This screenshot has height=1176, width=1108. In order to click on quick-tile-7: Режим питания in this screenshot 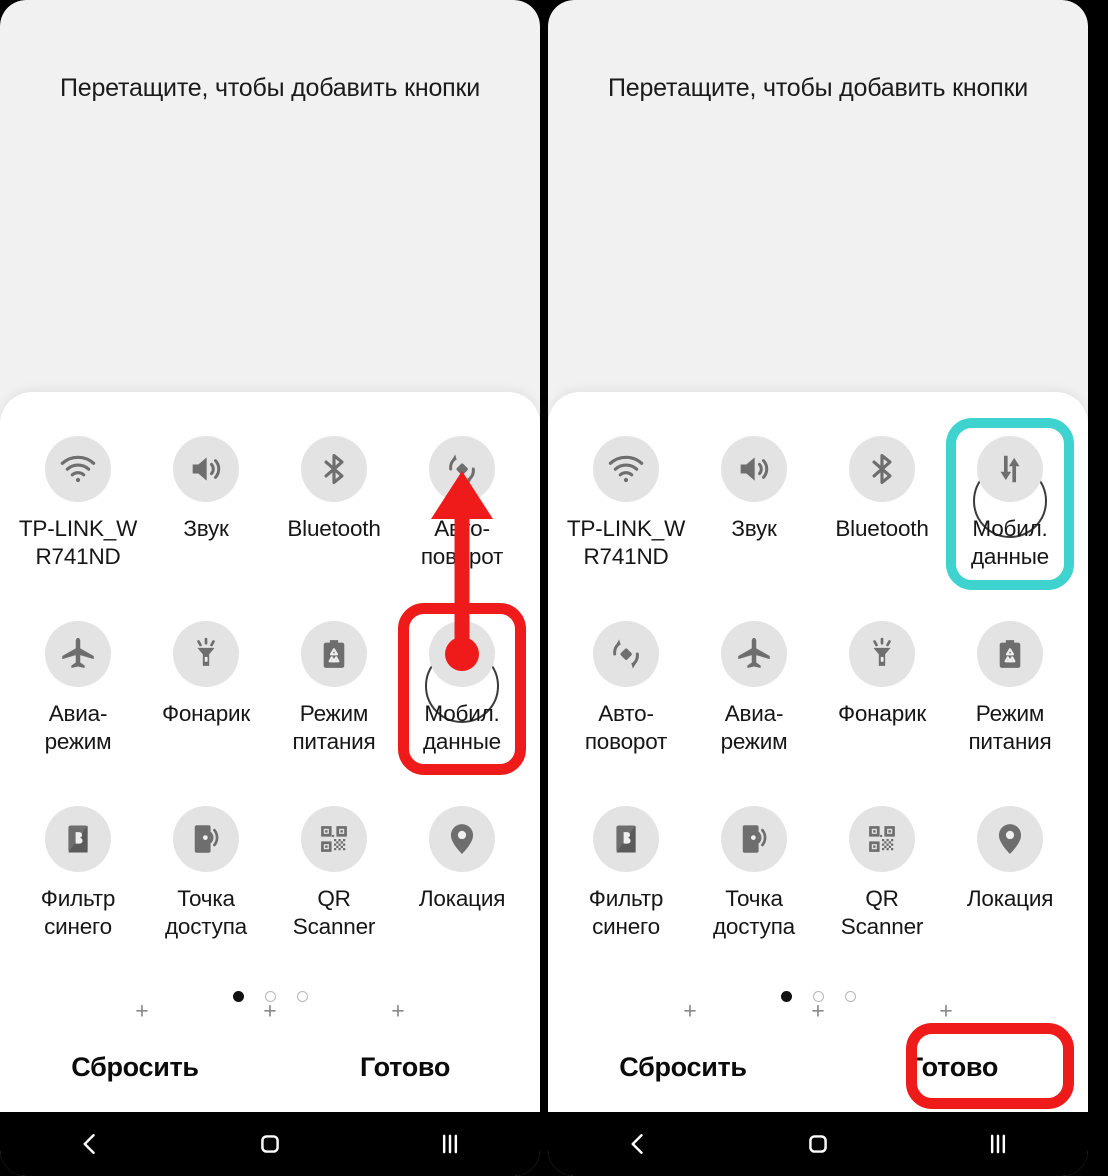, I will do `click(1010, 693)`.